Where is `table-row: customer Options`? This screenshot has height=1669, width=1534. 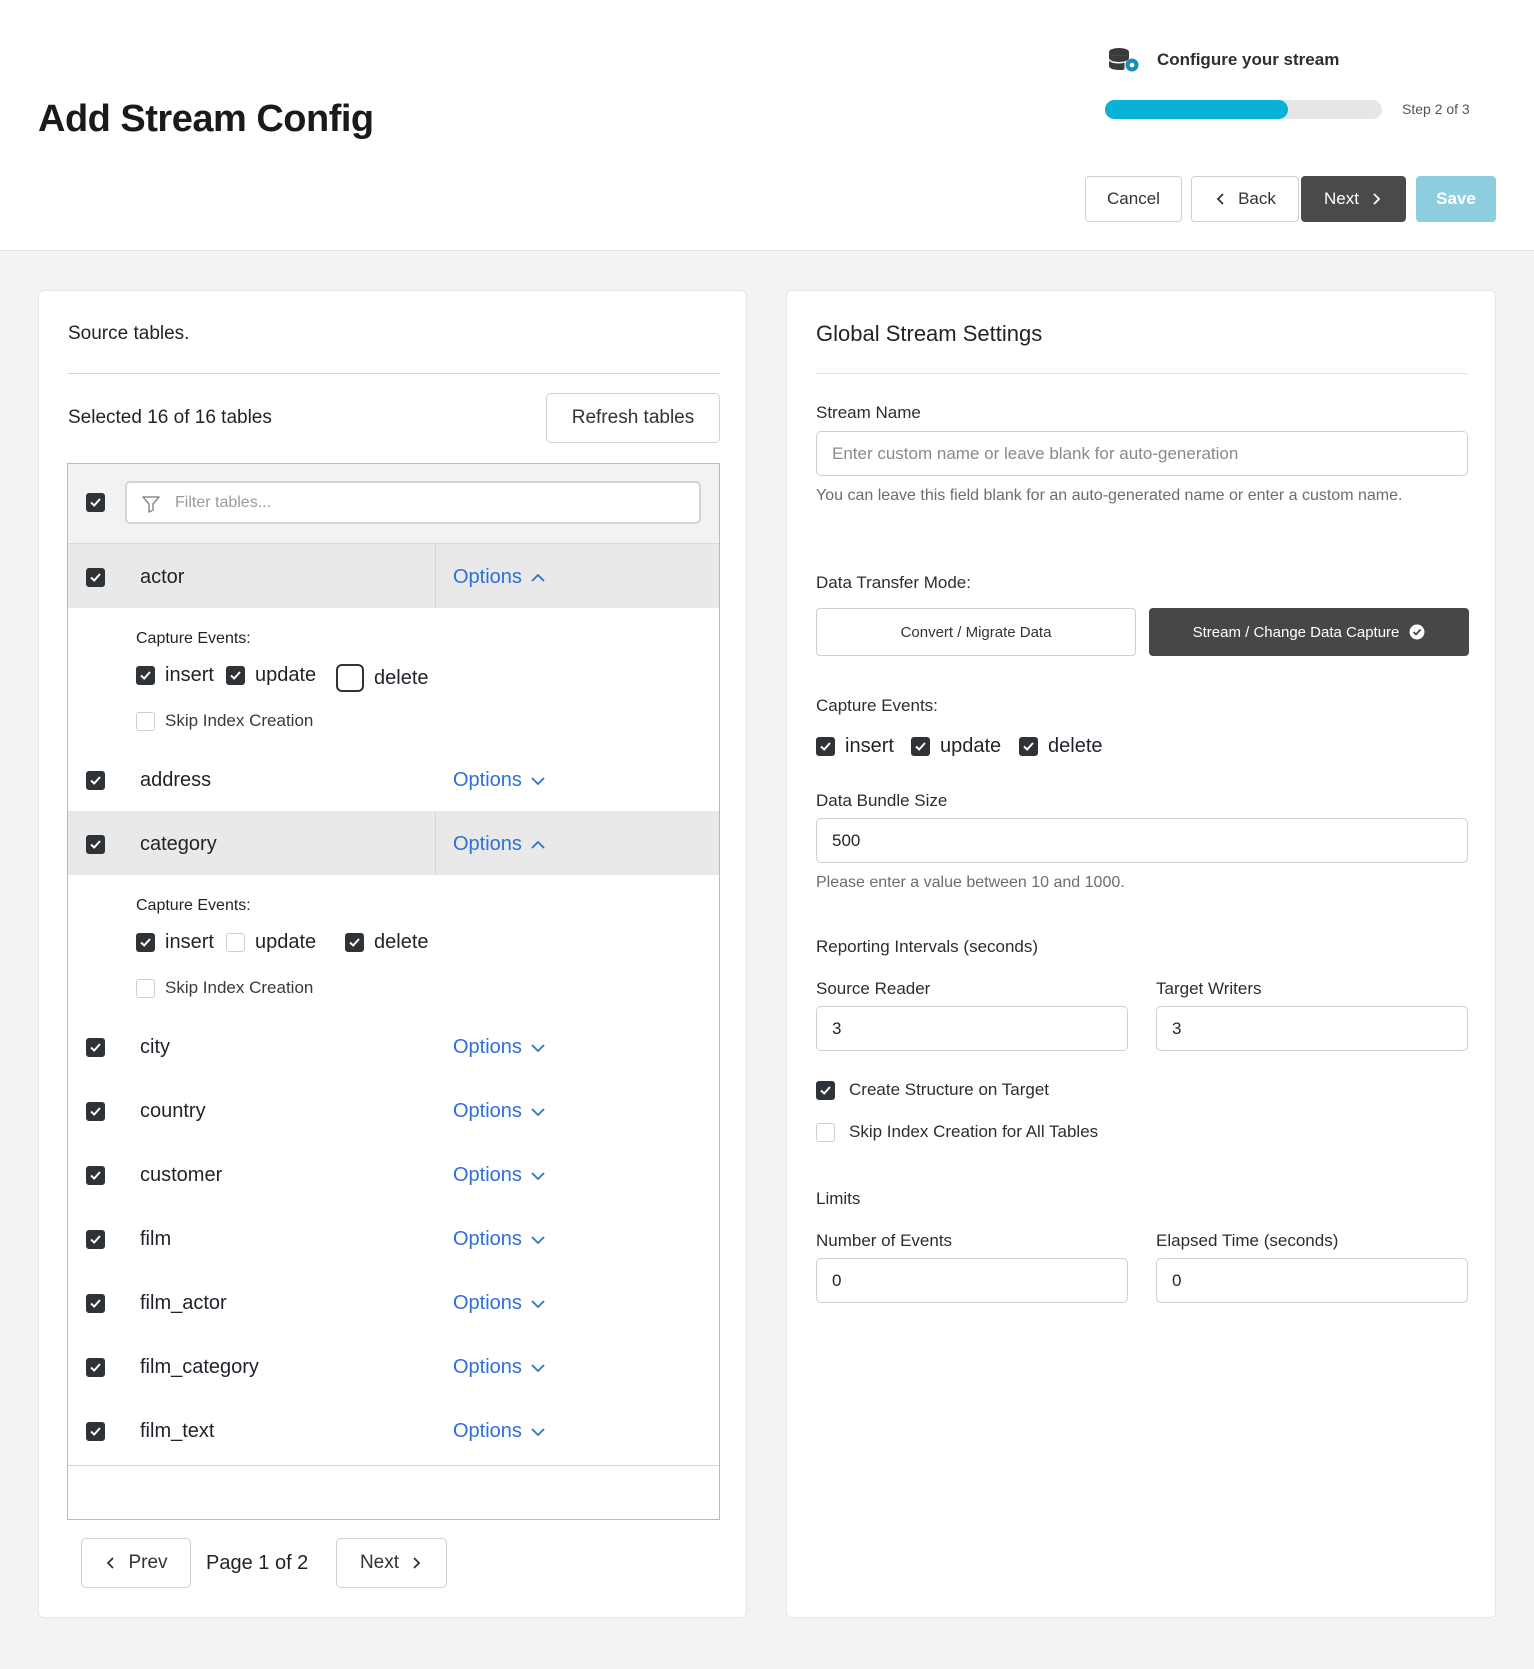 table-row: customer Options is located at coordinates (393, 1176).